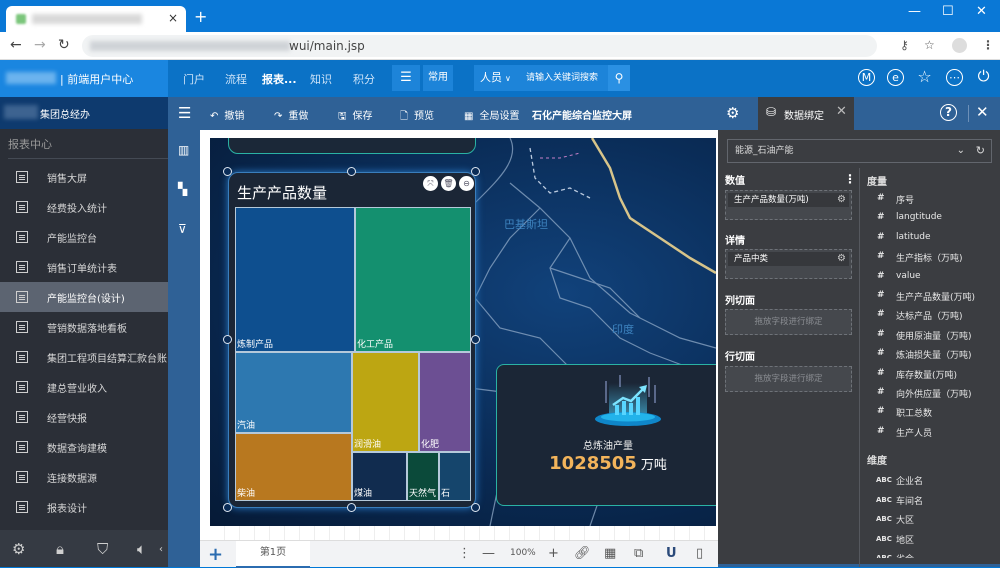  Describe the element at coordinates (227, 114) in the screenshot. I see `undo-button: ↶ 撤销` at that location.